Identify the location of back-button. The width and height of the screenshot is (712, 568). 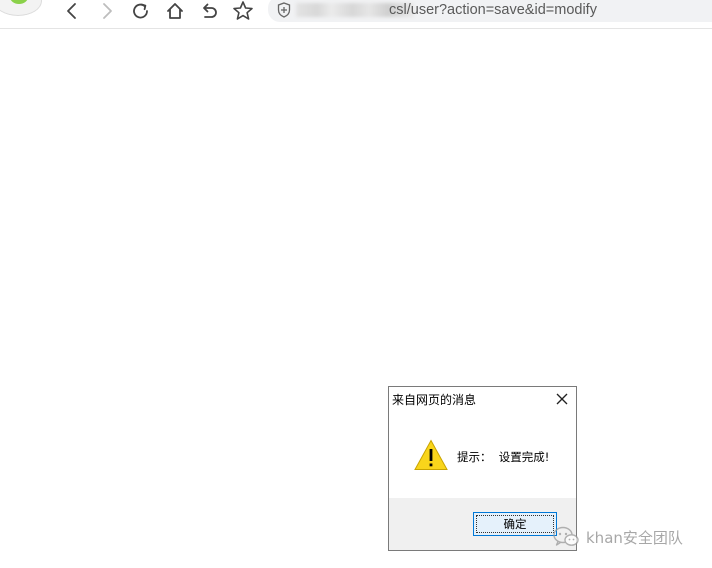
(72, 11).